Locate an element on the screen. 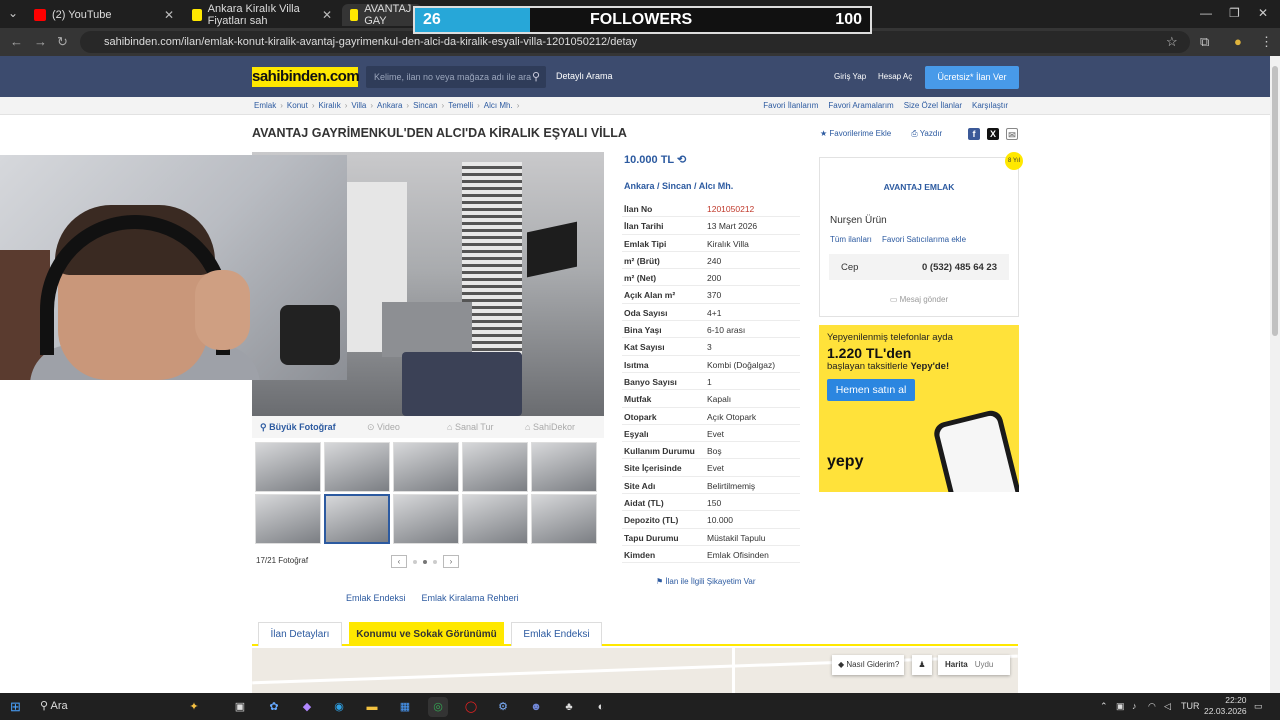 Image resolution: width=1280 pixels, height=720 pixels. phone-number: 0 (532) 485 64 23 is located at coordinates (959, 267).